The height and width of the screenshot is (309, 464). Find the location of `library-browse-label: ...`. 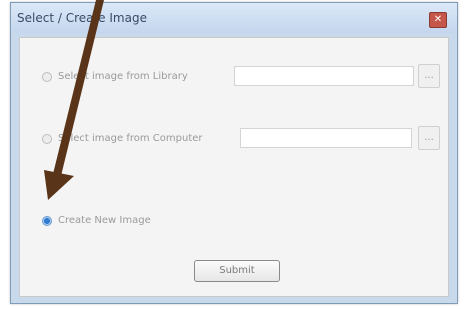

library-browse-label: ... is located at coordinates (429, 75).